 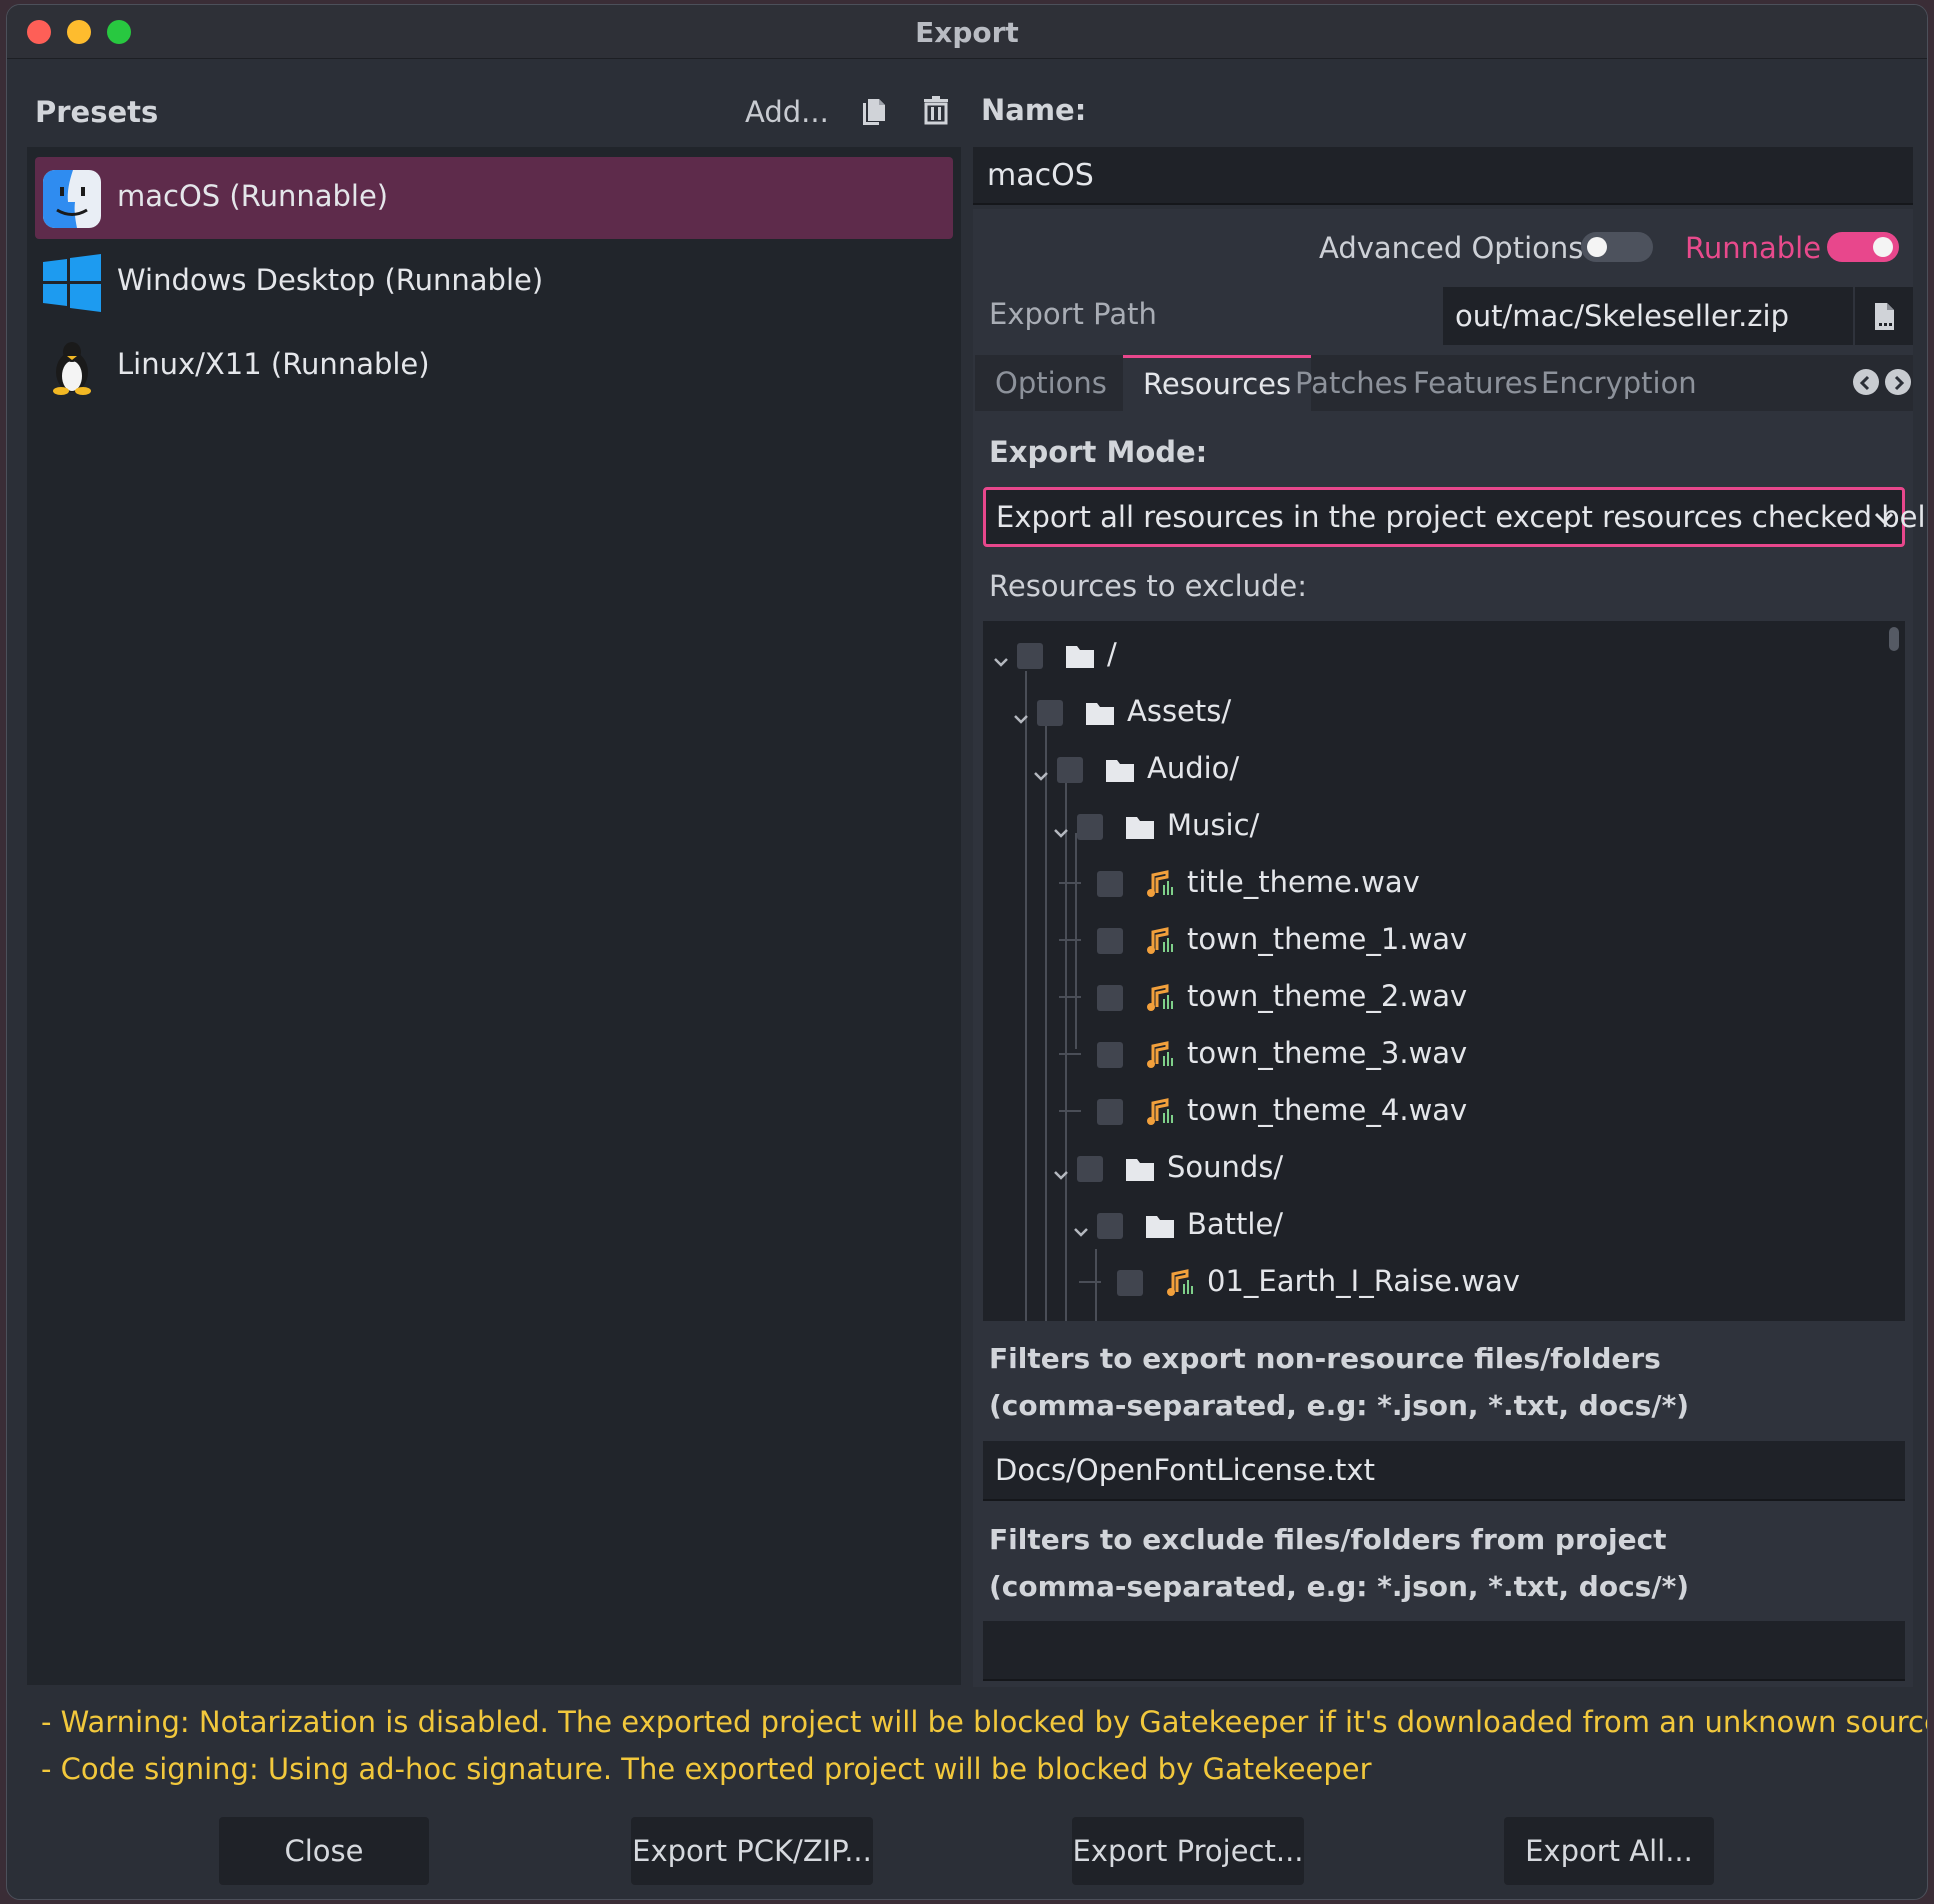 I want to click on export-mode-label: Export Mode:, so click(x=1098, y=452).